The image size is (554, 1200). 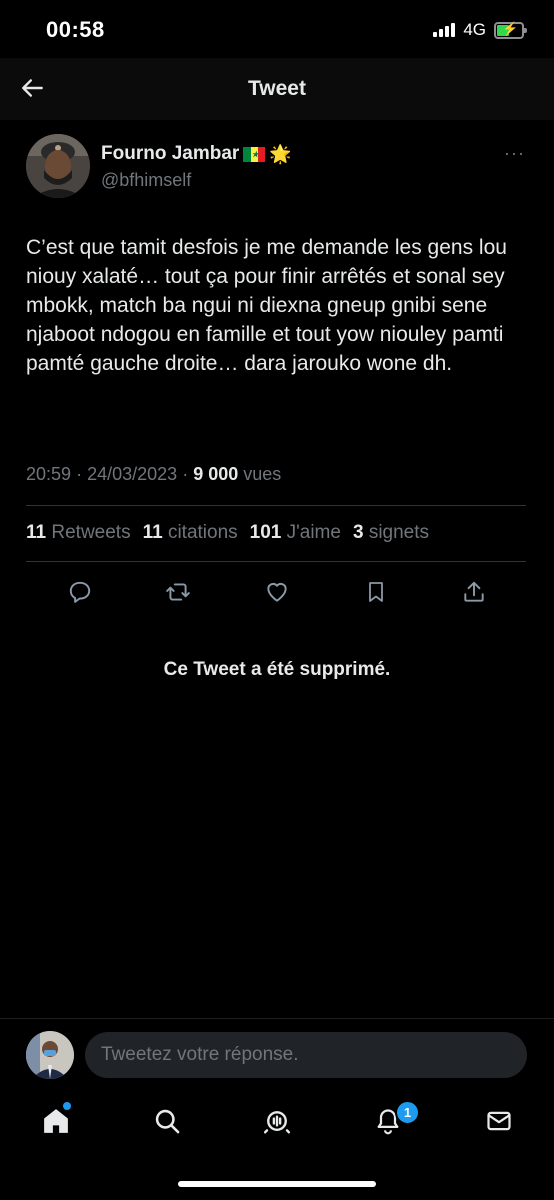 What do you see at coordinates (170, 154) in the screenshot?
I see `author-name: Fourno Jambar` at bounding box center [170, 154].